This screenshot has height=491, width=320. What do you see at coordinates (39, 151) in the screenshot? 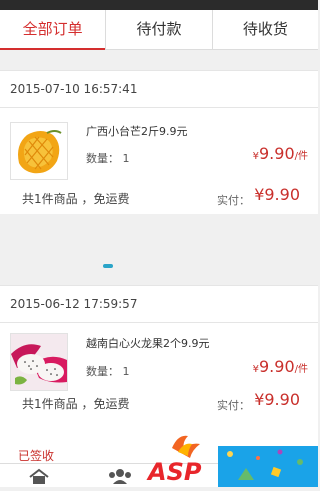
I see `product-image-mango` at bounding box center [39, 151].